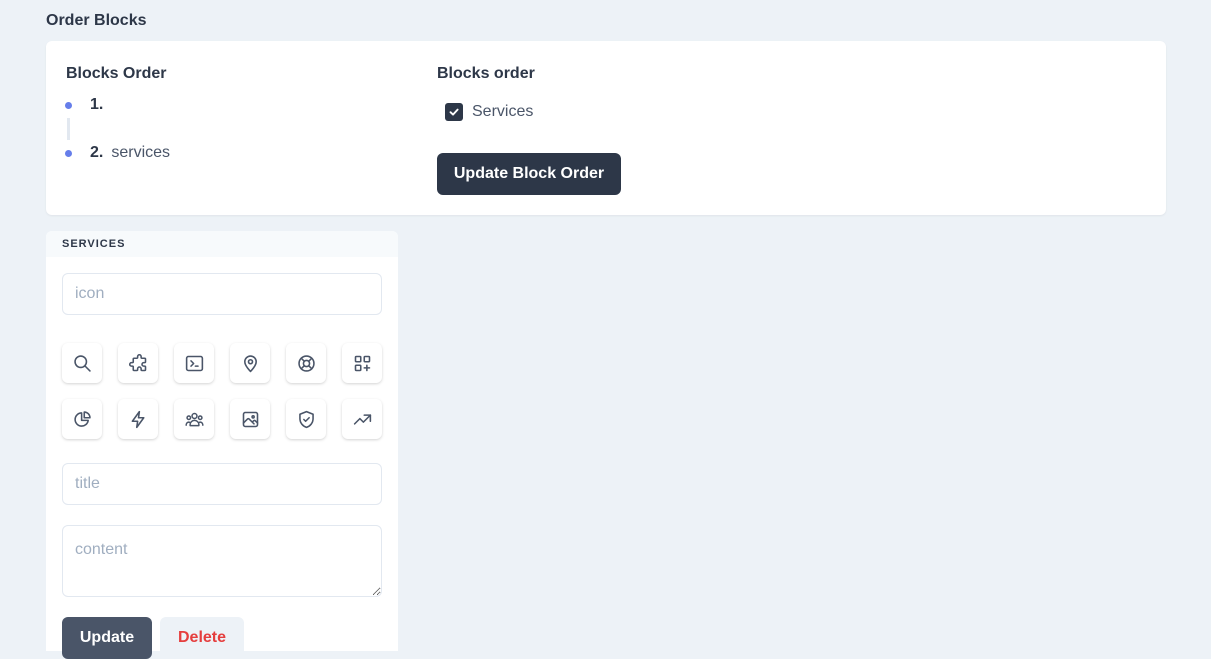 Image resolution: width=1211 pixels, height=659 pixels. What do you see at coordinates (222, 561) in the screenshot?
I see `content-textarea` at bounding box center [222, 561].